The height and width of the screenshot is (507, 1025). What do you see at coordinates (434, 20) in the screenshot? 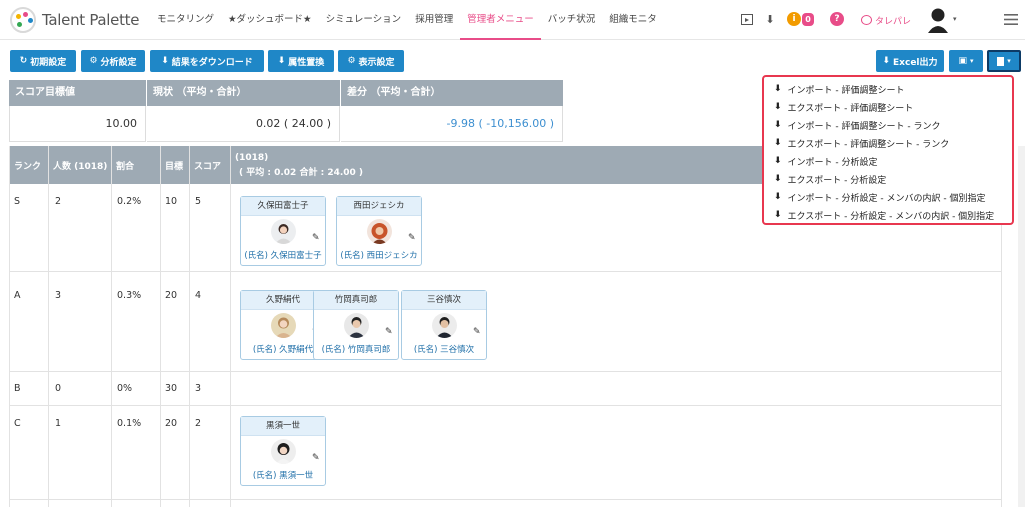
I see `nav-recruitment: 採用管理` at bounding box center [434, 20].